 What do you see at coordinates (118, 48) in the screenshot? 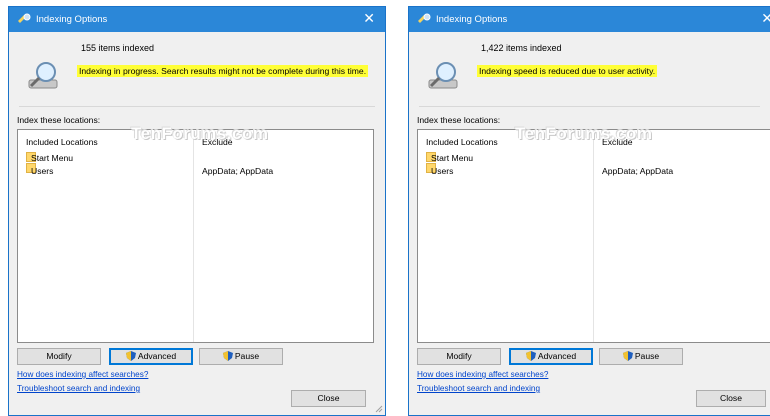
I see `items-indexed-count: 155 items indexed` at bounding box center [118, 48].